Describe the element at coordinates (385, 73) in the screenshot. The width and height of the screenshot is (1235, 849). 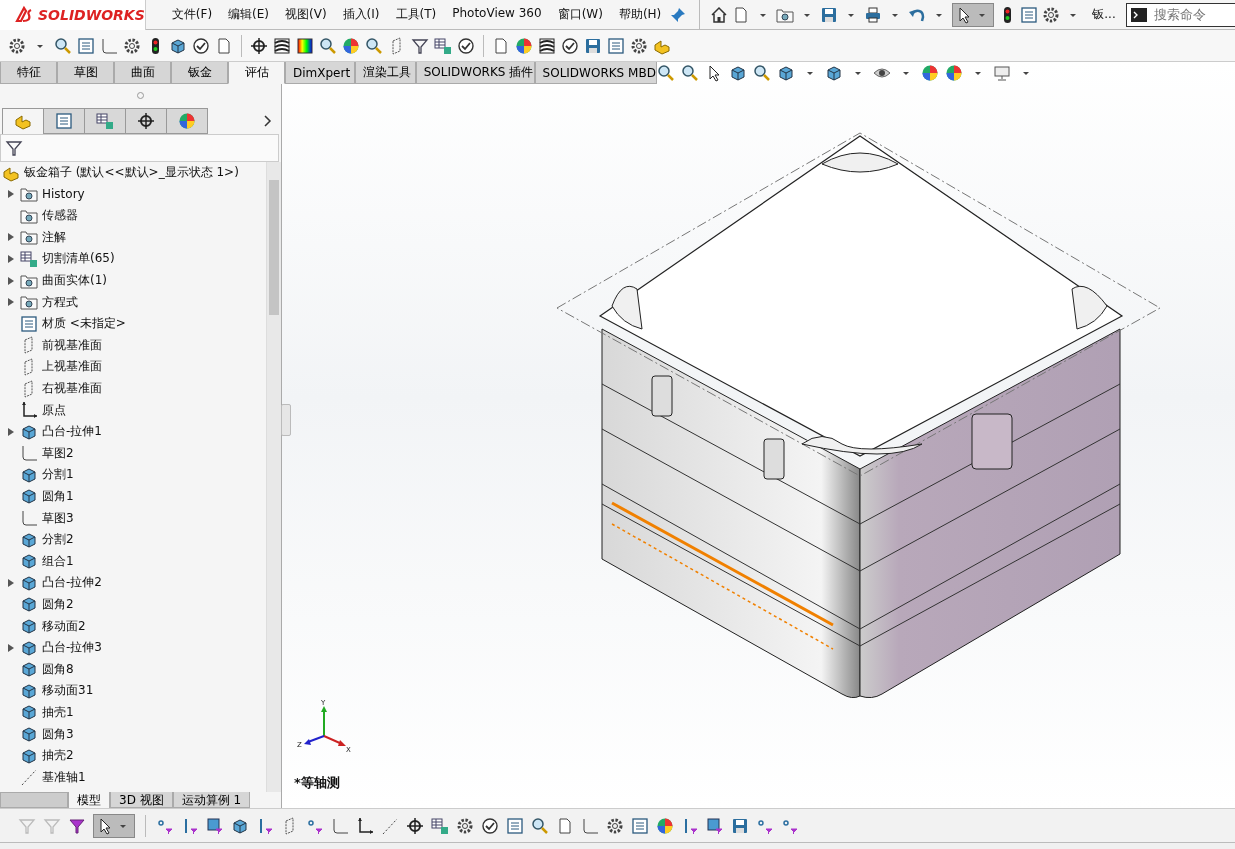
I see `command-tab: 渲染工具` at that location.